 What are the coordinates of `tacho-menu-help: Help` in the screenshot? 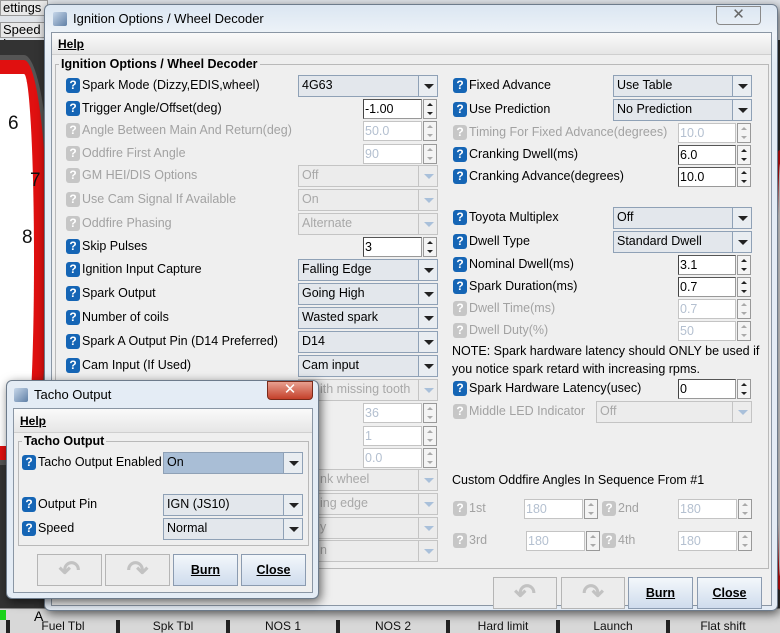 It's located at (33, 421).